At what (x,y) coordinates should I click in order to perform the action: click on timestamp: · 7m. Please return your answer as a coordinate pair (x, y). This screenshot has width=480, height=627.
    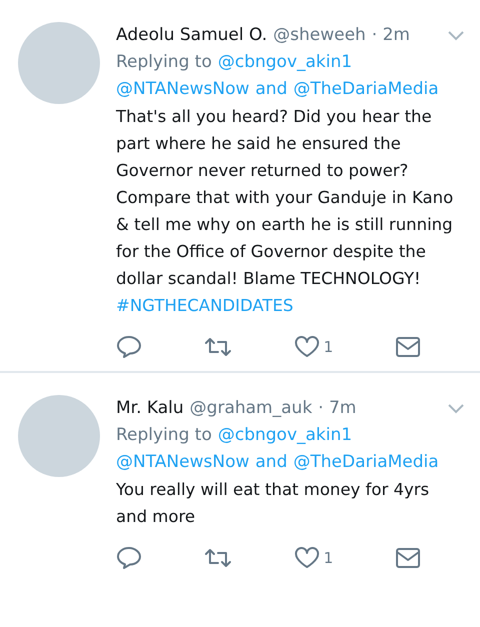
    Looking at the image, I should click on (337, 408).